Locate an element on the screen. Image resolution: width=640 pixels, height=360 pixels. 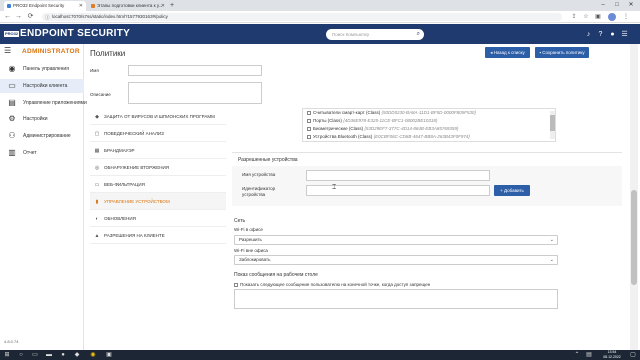
search-icon: ○ is located at coordinates (21, 355).